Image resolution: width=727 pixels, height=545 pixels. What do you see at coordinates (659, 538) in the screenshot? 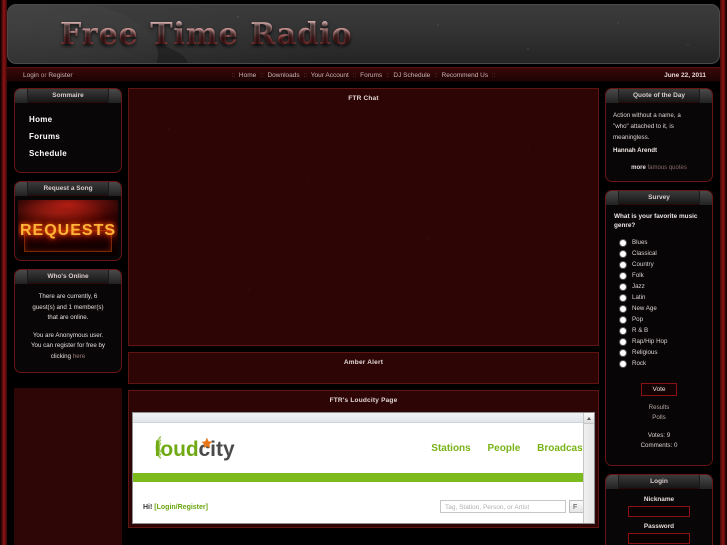
I see `password-input` at bounding box center [659, 538].